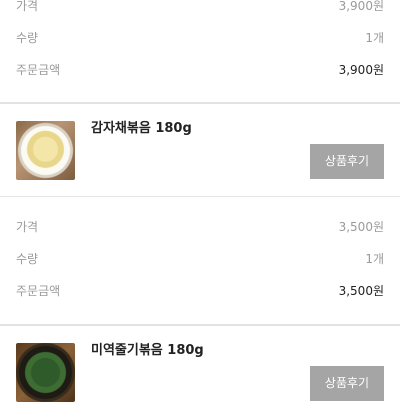 The image size is (400, 402). Describe the element at coordinates (361, 6) in the screenshot. I see `price-value: 3,900원` at that location.